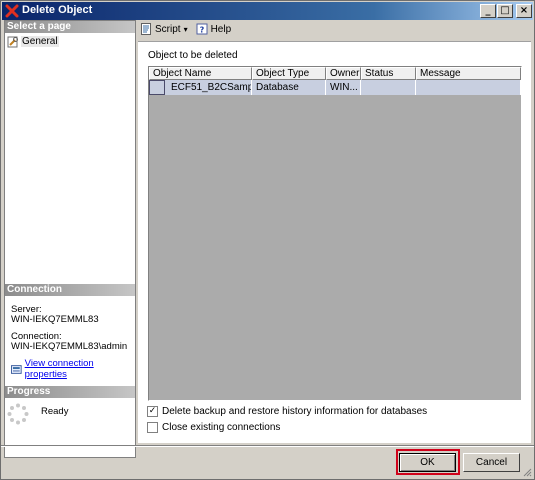  I want to click on cell-message, so click(468, 87).